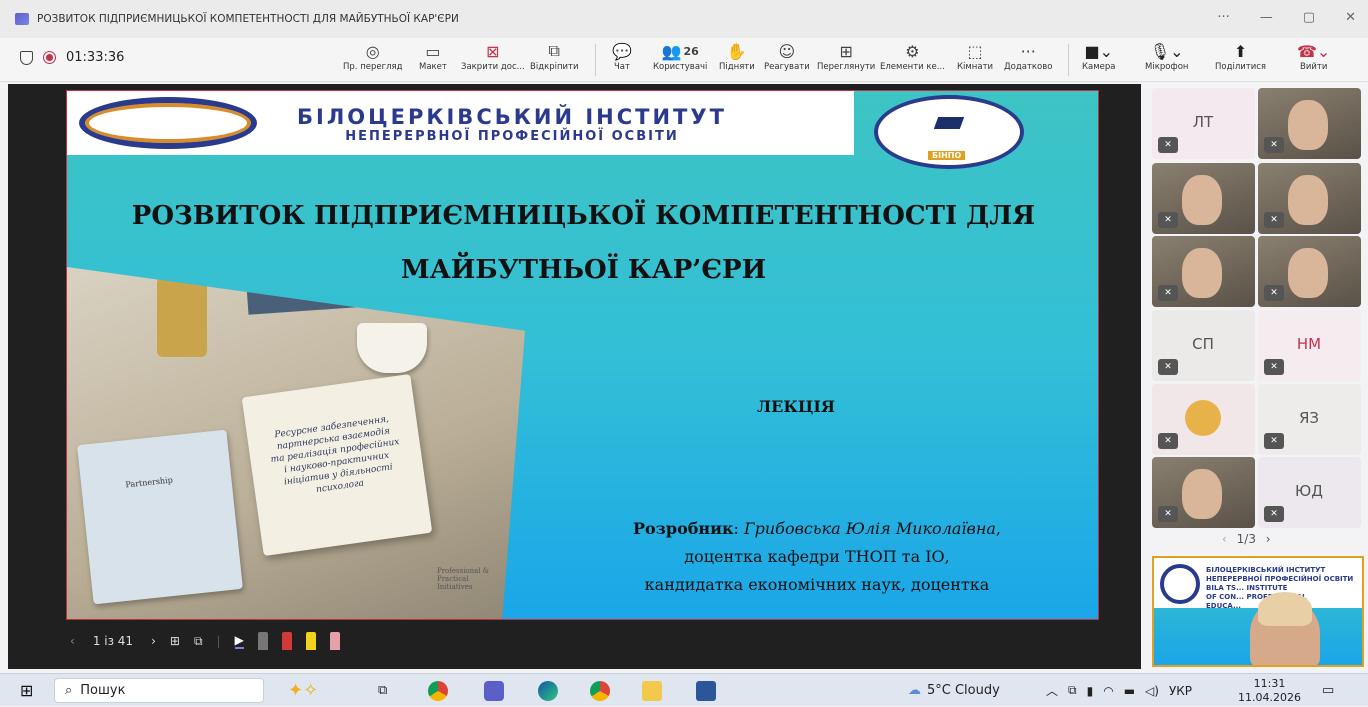 Image resolution: width=1368 pixels, height=707 pixels. What do you see at coordinates (1180, 691) in the screenshot?
I see `language-indicator: УКР` at bounding box center [1180, 691].